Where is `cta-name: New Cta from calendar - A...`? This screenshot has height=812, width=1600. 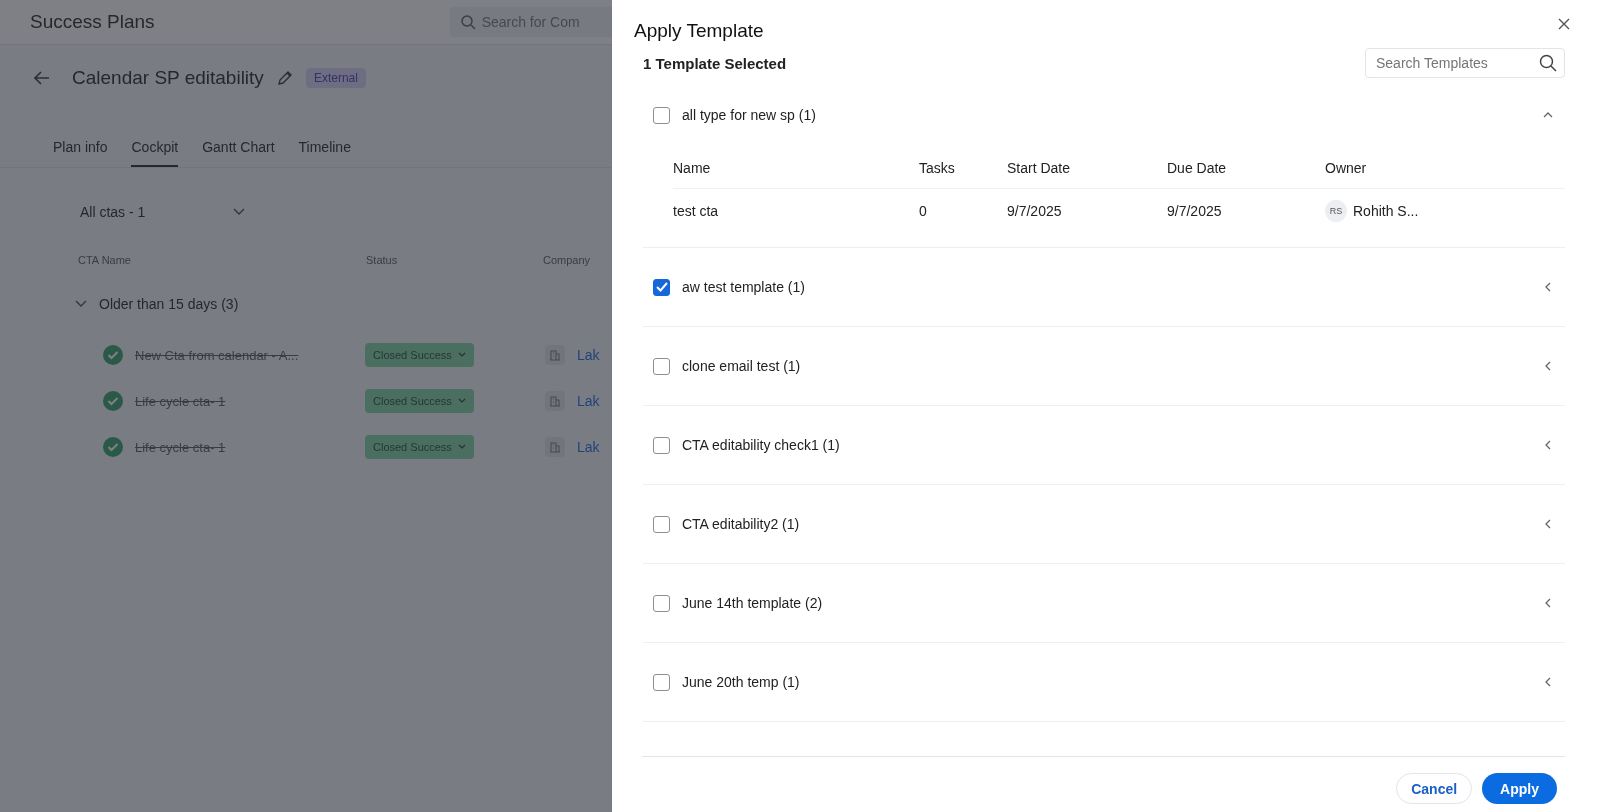
cta-name: New Cta from calendar - A... is located at coordinates (217, 355).